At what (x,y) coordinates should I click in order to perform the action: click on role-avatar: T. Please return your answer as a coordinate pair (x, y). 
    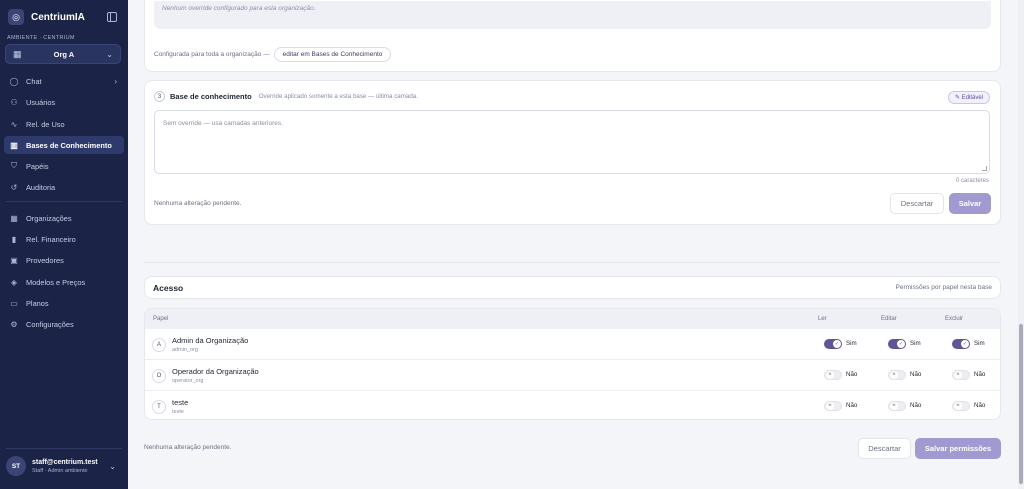
    Looking at the image, I should click on (159, 407).